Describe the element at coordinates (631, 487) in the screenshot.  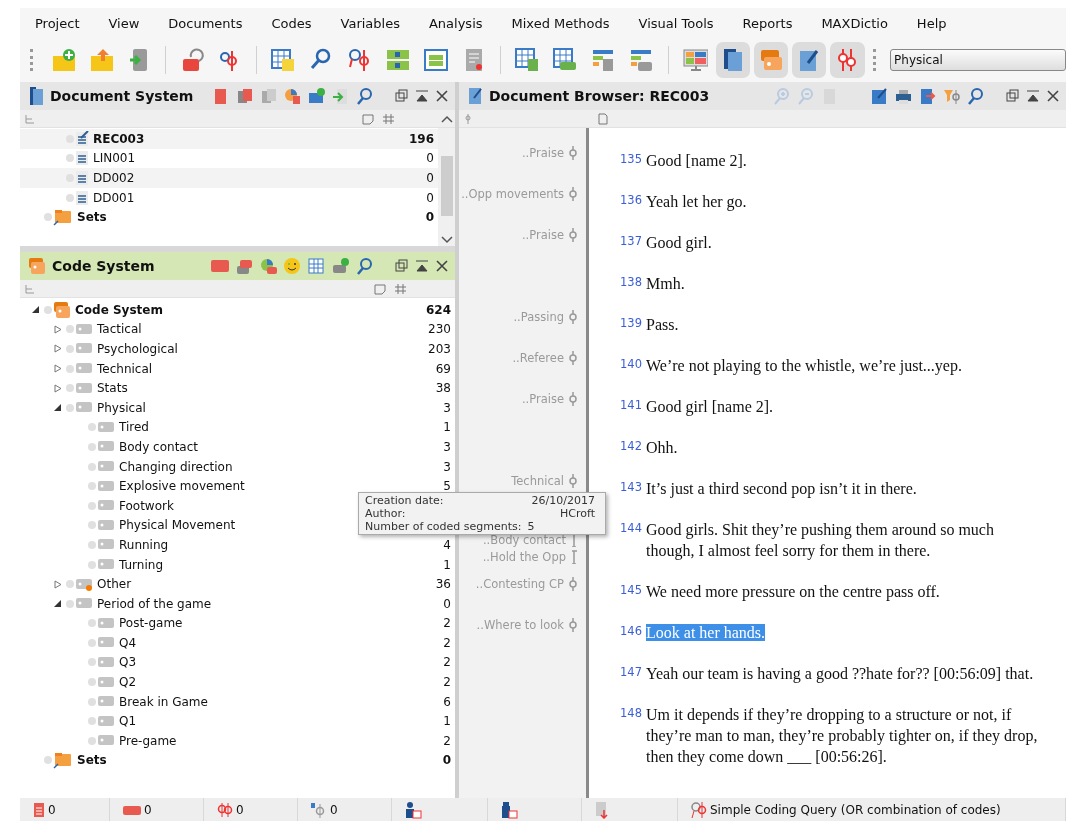
I see `paragraph-number: 143` at that location.